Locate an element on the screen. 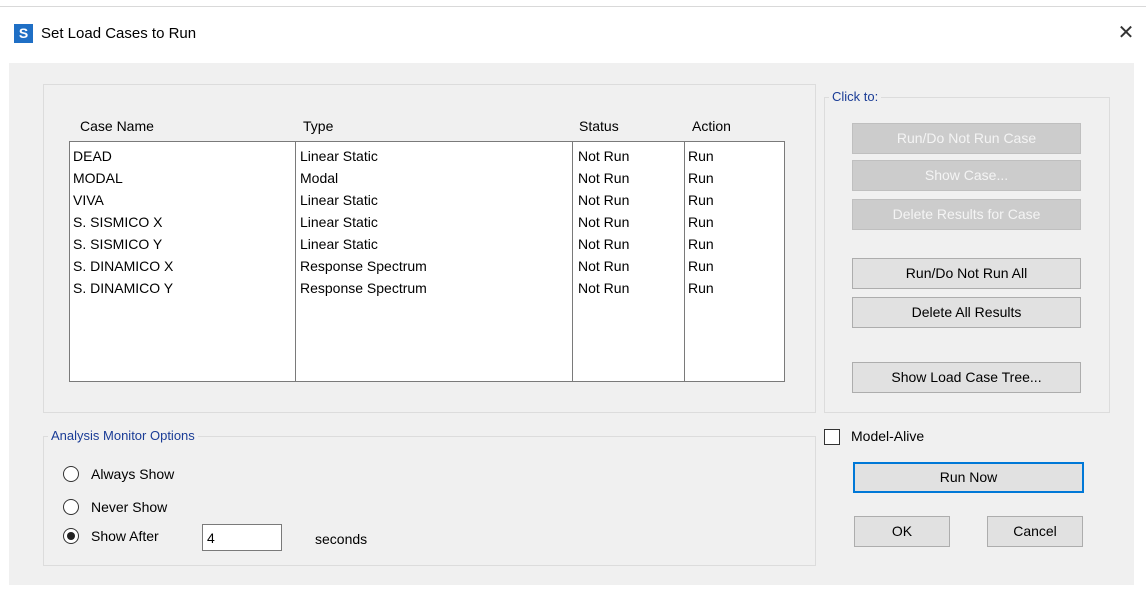 This screenshot has height=597, width=1146. table-row: DEAD Linear Static Not Run Run is located at coordinates (427, 159).